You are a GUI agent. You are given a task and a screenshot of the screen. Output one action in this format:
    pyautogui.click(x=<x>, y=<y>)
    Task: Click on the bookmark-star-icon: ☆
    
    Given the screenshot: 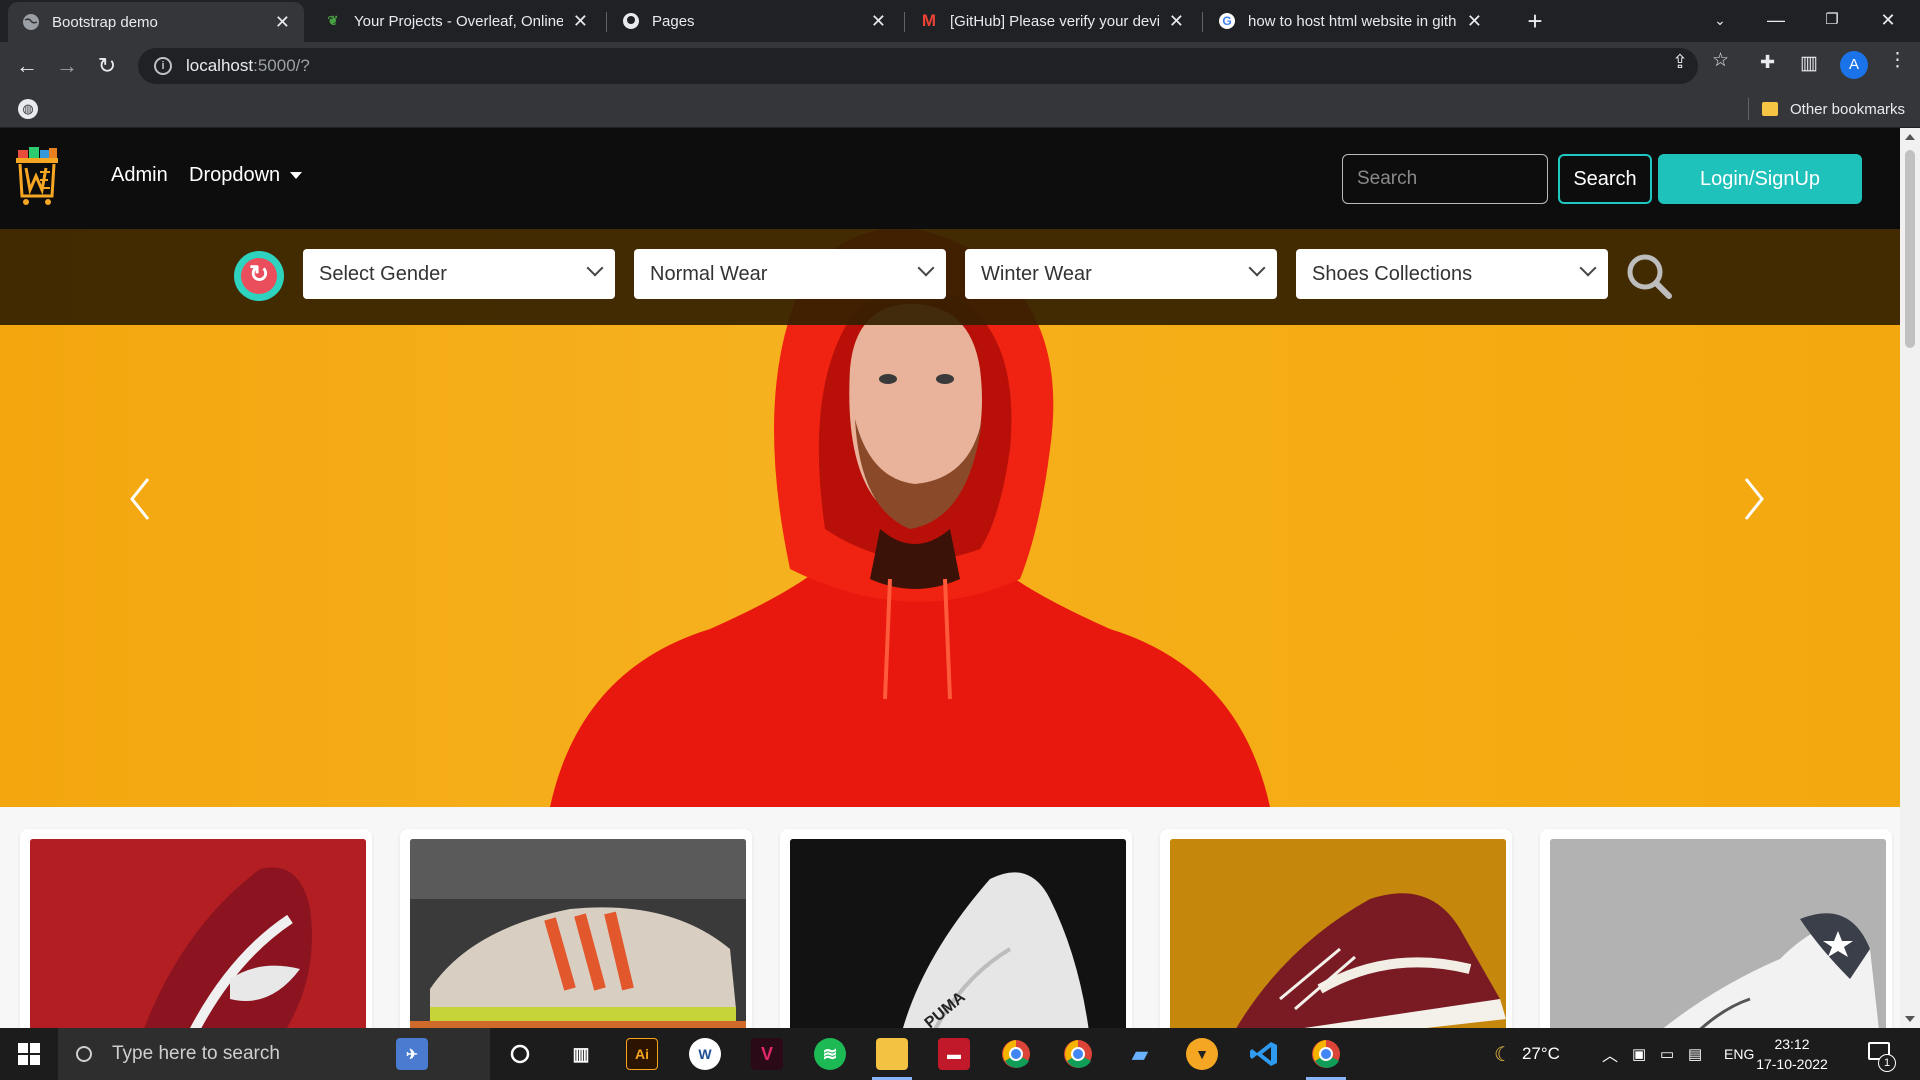 What is the action you would take?
    pyautogui.click(x=1720, y=60)
    